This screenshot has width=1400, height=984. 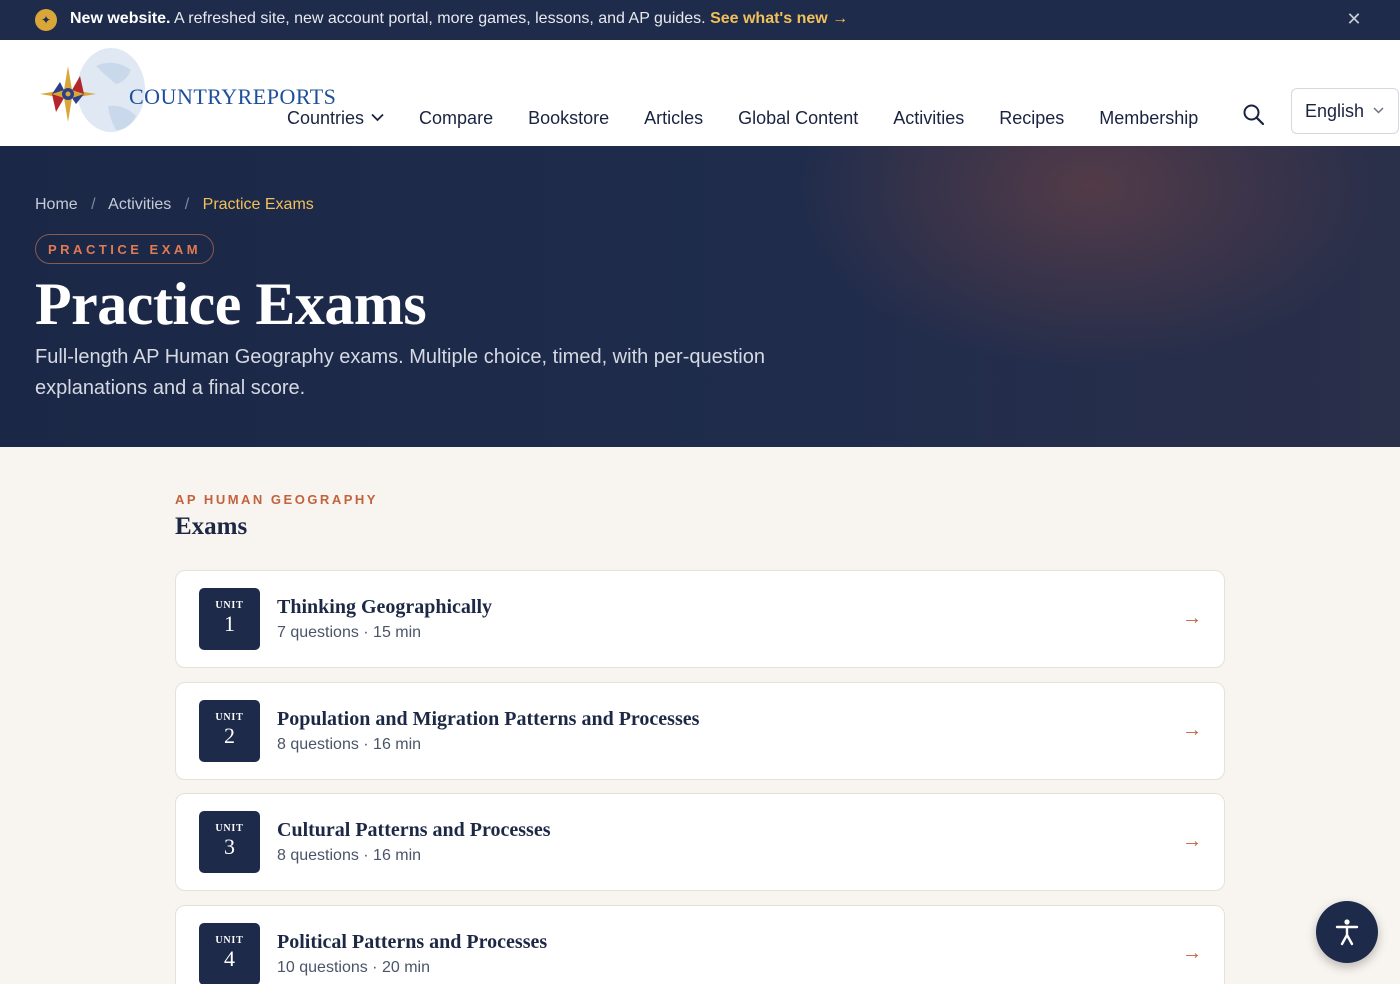 What do you see at coordinates (1335, 110) in the screenshot?
I see `language-label: English` at bounding box center [1335, 110].